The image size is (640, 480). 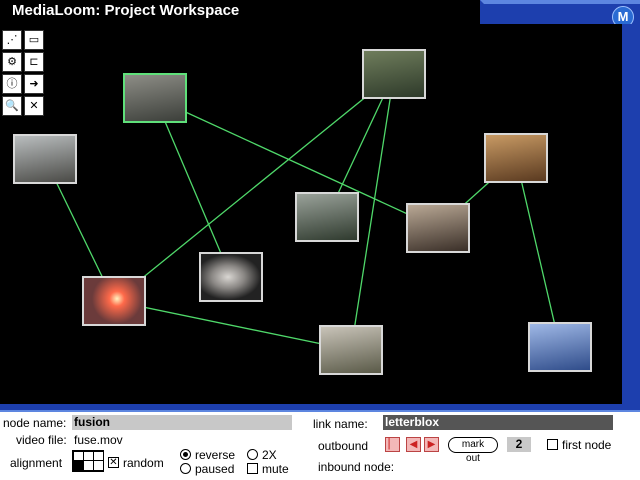 I want to click on first-node-label: first node, so click(x=587, y=445).